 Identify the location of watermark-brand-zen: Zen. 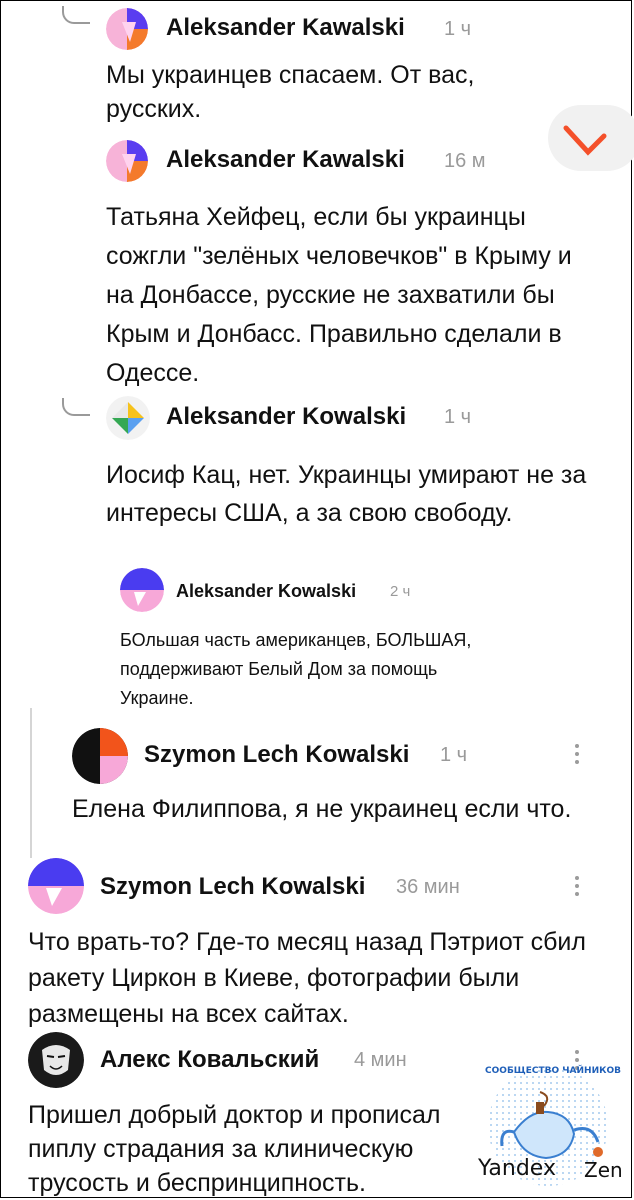
(603, 1170).